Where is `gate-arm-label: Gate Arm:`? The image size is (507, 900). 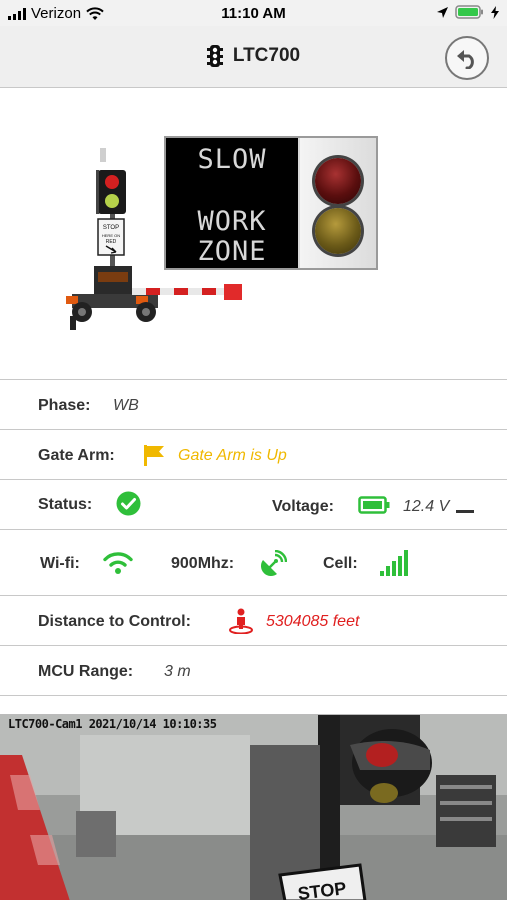 gate-arm-label: Gate Arm: is located at coordinates (76, 455).